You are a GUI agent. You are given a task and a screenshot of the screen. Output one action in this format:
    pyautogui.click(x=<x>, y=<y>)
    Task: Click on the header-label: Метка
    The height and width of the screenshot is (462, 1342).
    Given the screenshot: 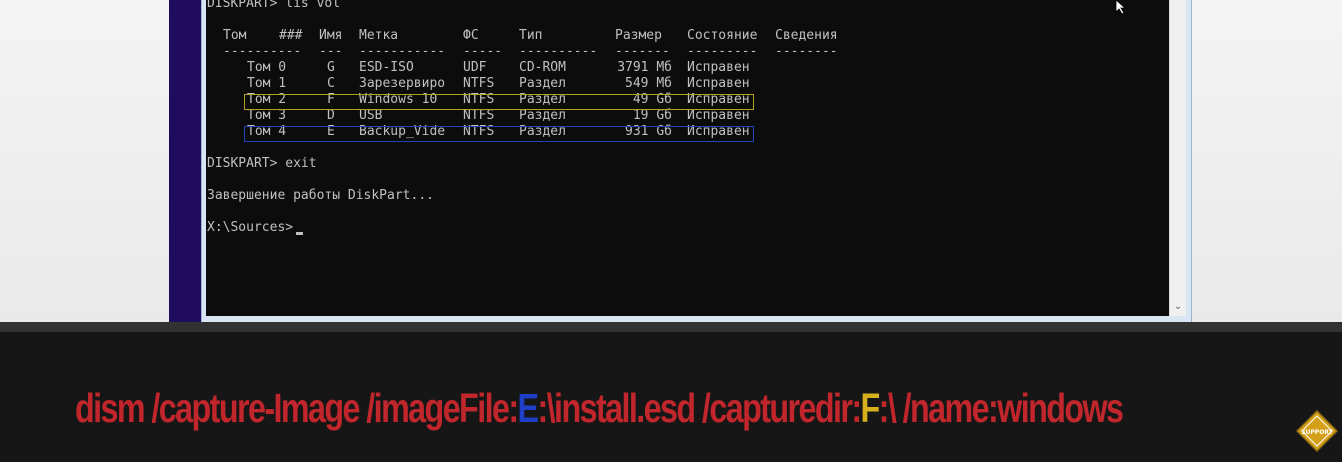 What is the action you would take?
    pyautogui.click(x=379, y=35)
    